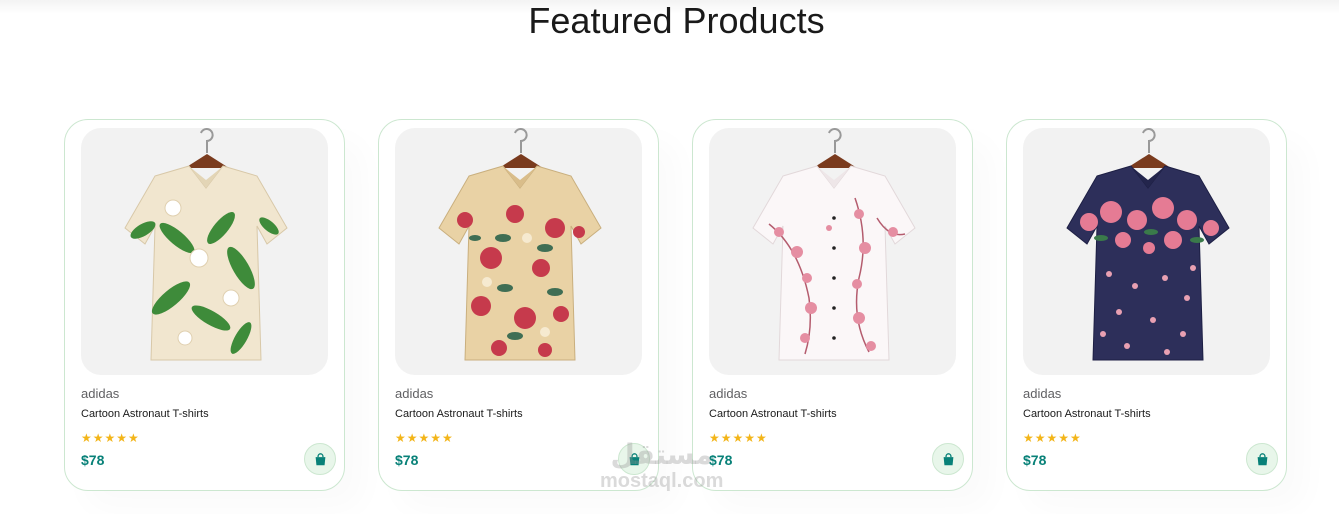 The height and width of the screenshot is (514, 1339). I want to click on shirt-beige-floral-image, so click(520, 244).